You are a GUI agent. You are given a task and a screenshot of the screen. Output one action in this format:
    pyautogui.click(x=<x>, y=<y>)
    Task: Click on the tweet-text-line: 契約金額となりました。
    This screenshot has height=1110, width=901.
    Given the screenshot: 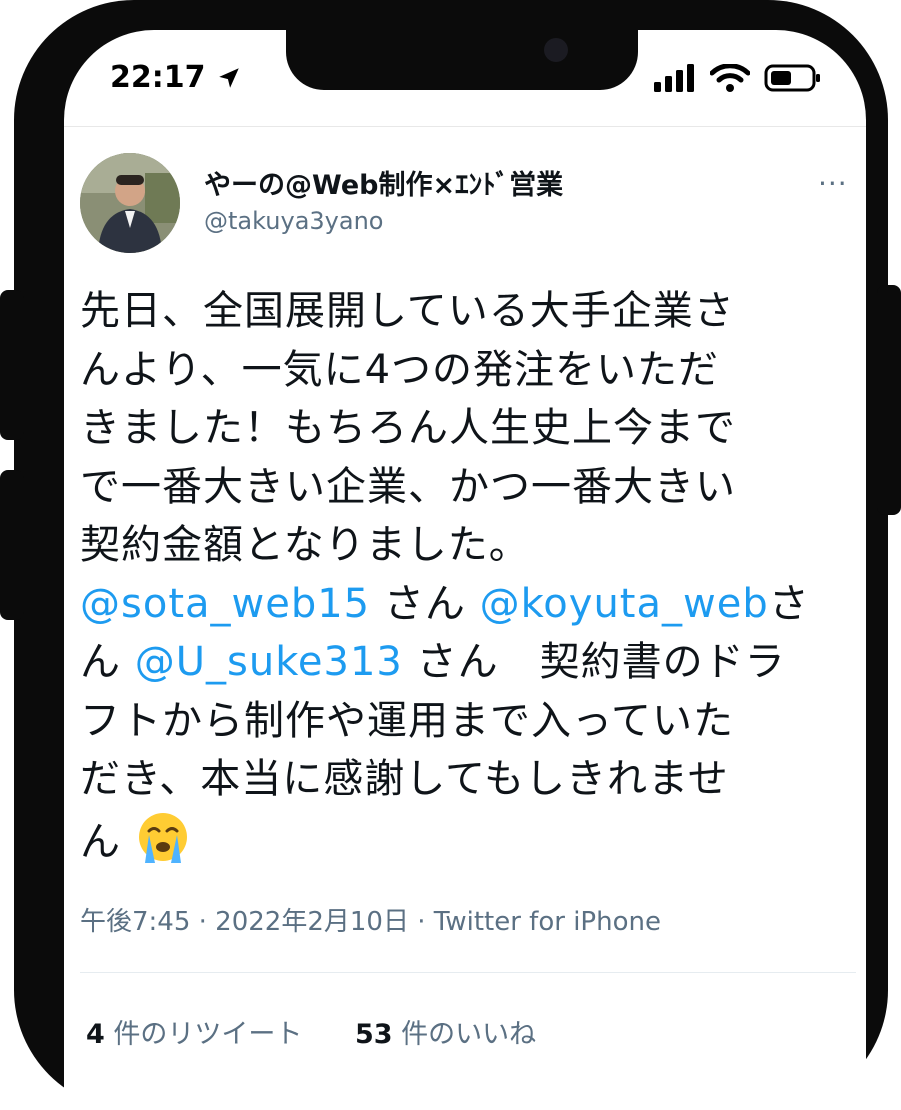 What is the action you would take?
    pyautogui.click(x=305, y=545)
    